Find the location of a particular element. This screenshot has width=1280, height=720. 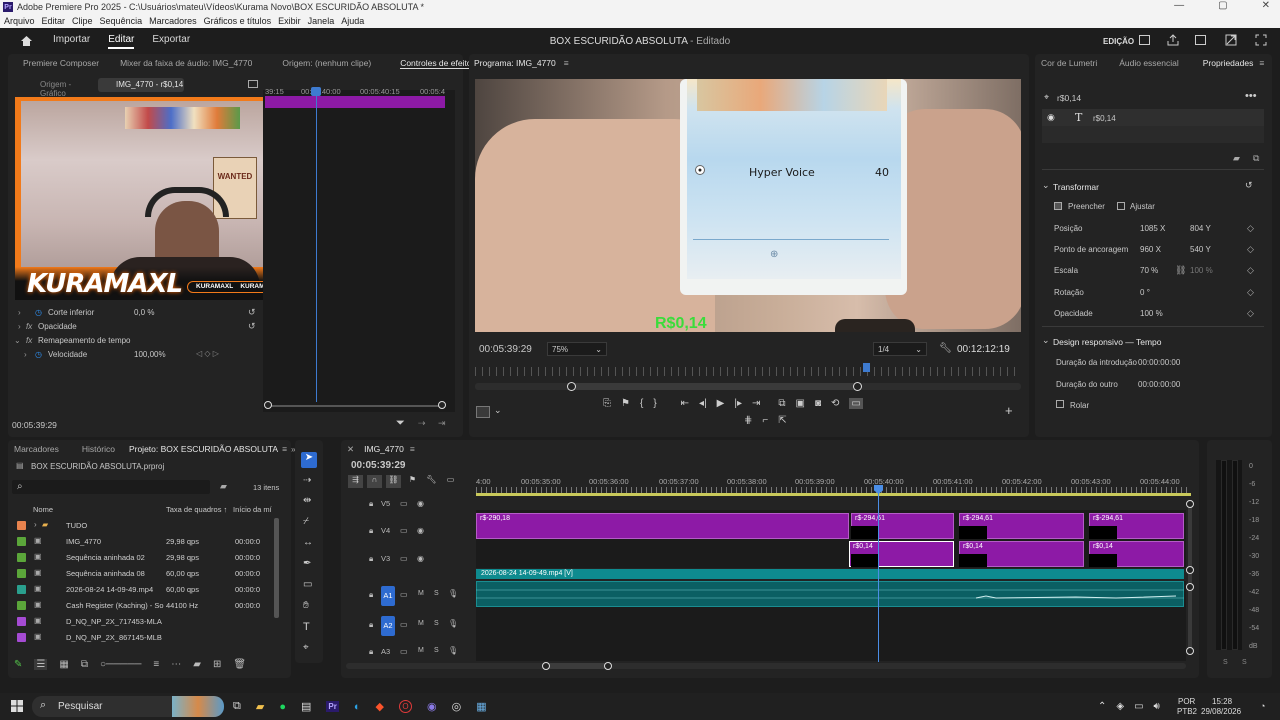

menu-janela: Janela is located at coordinates (321, 21).